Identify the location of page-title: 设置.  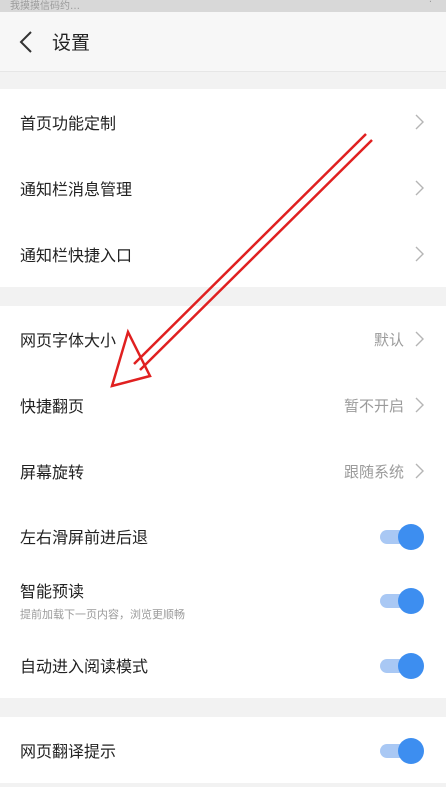
(71, 43).